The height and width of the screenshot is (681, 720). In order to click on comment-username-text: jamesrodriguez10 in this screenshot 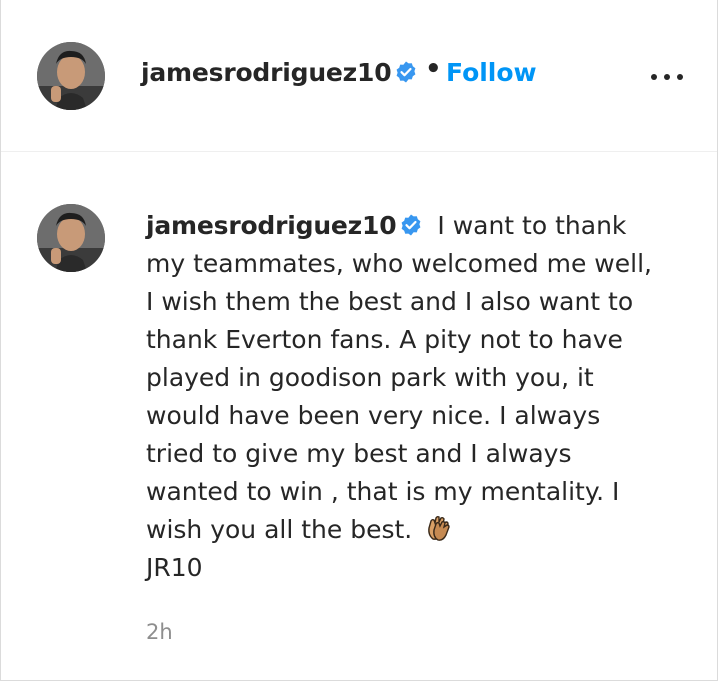, I will do `click(271, 225)`.